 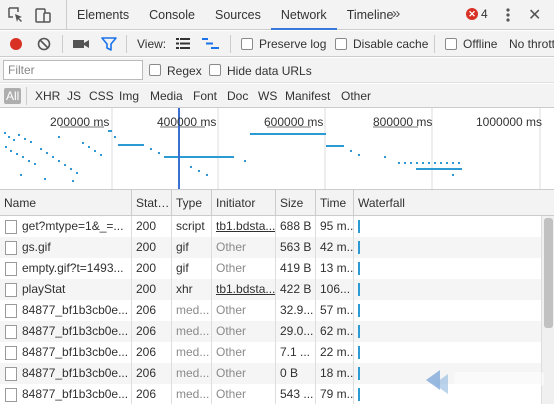 I want to click on disable-cache-label: Disable cache, so click(x=391, y=44).